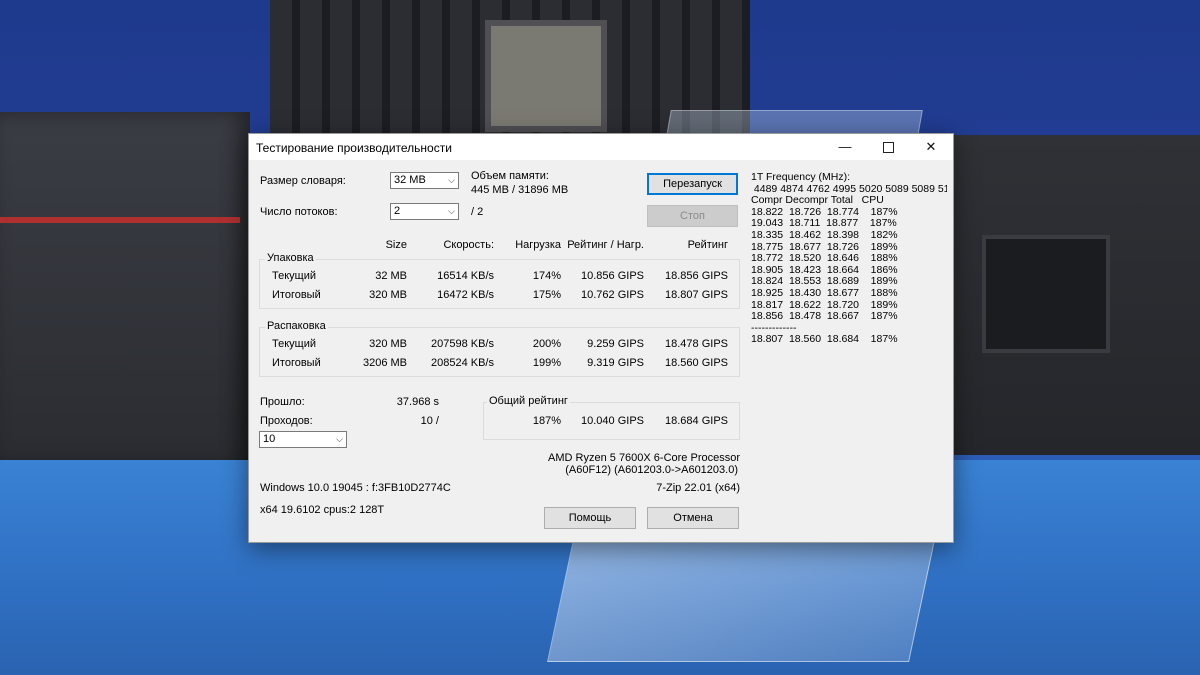 The width and height of the screenshot is (1200, 675). What do you see at coordinates (477, 212) in the screenshot?
I see `threads-max: / 2` at bounding box center [477, 212].